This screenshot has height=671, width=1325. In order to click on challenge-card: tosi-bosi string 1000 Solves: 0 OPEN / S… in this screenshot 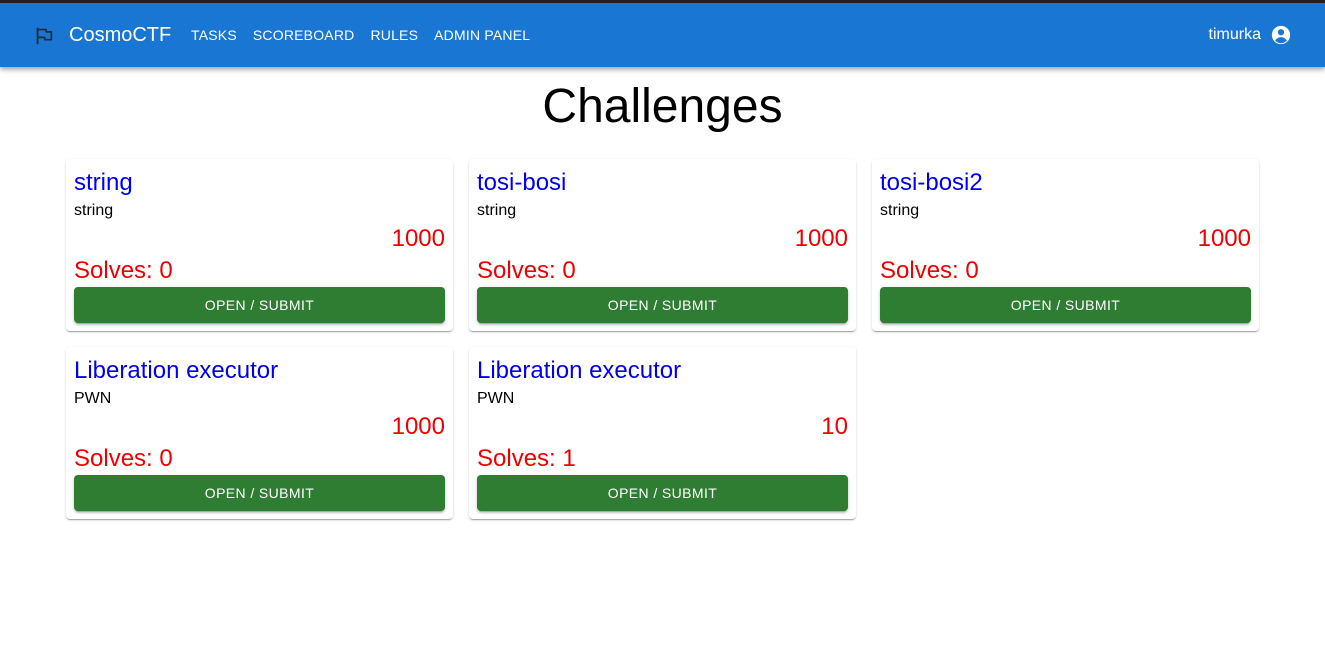, I will do `click(662, 245)`.